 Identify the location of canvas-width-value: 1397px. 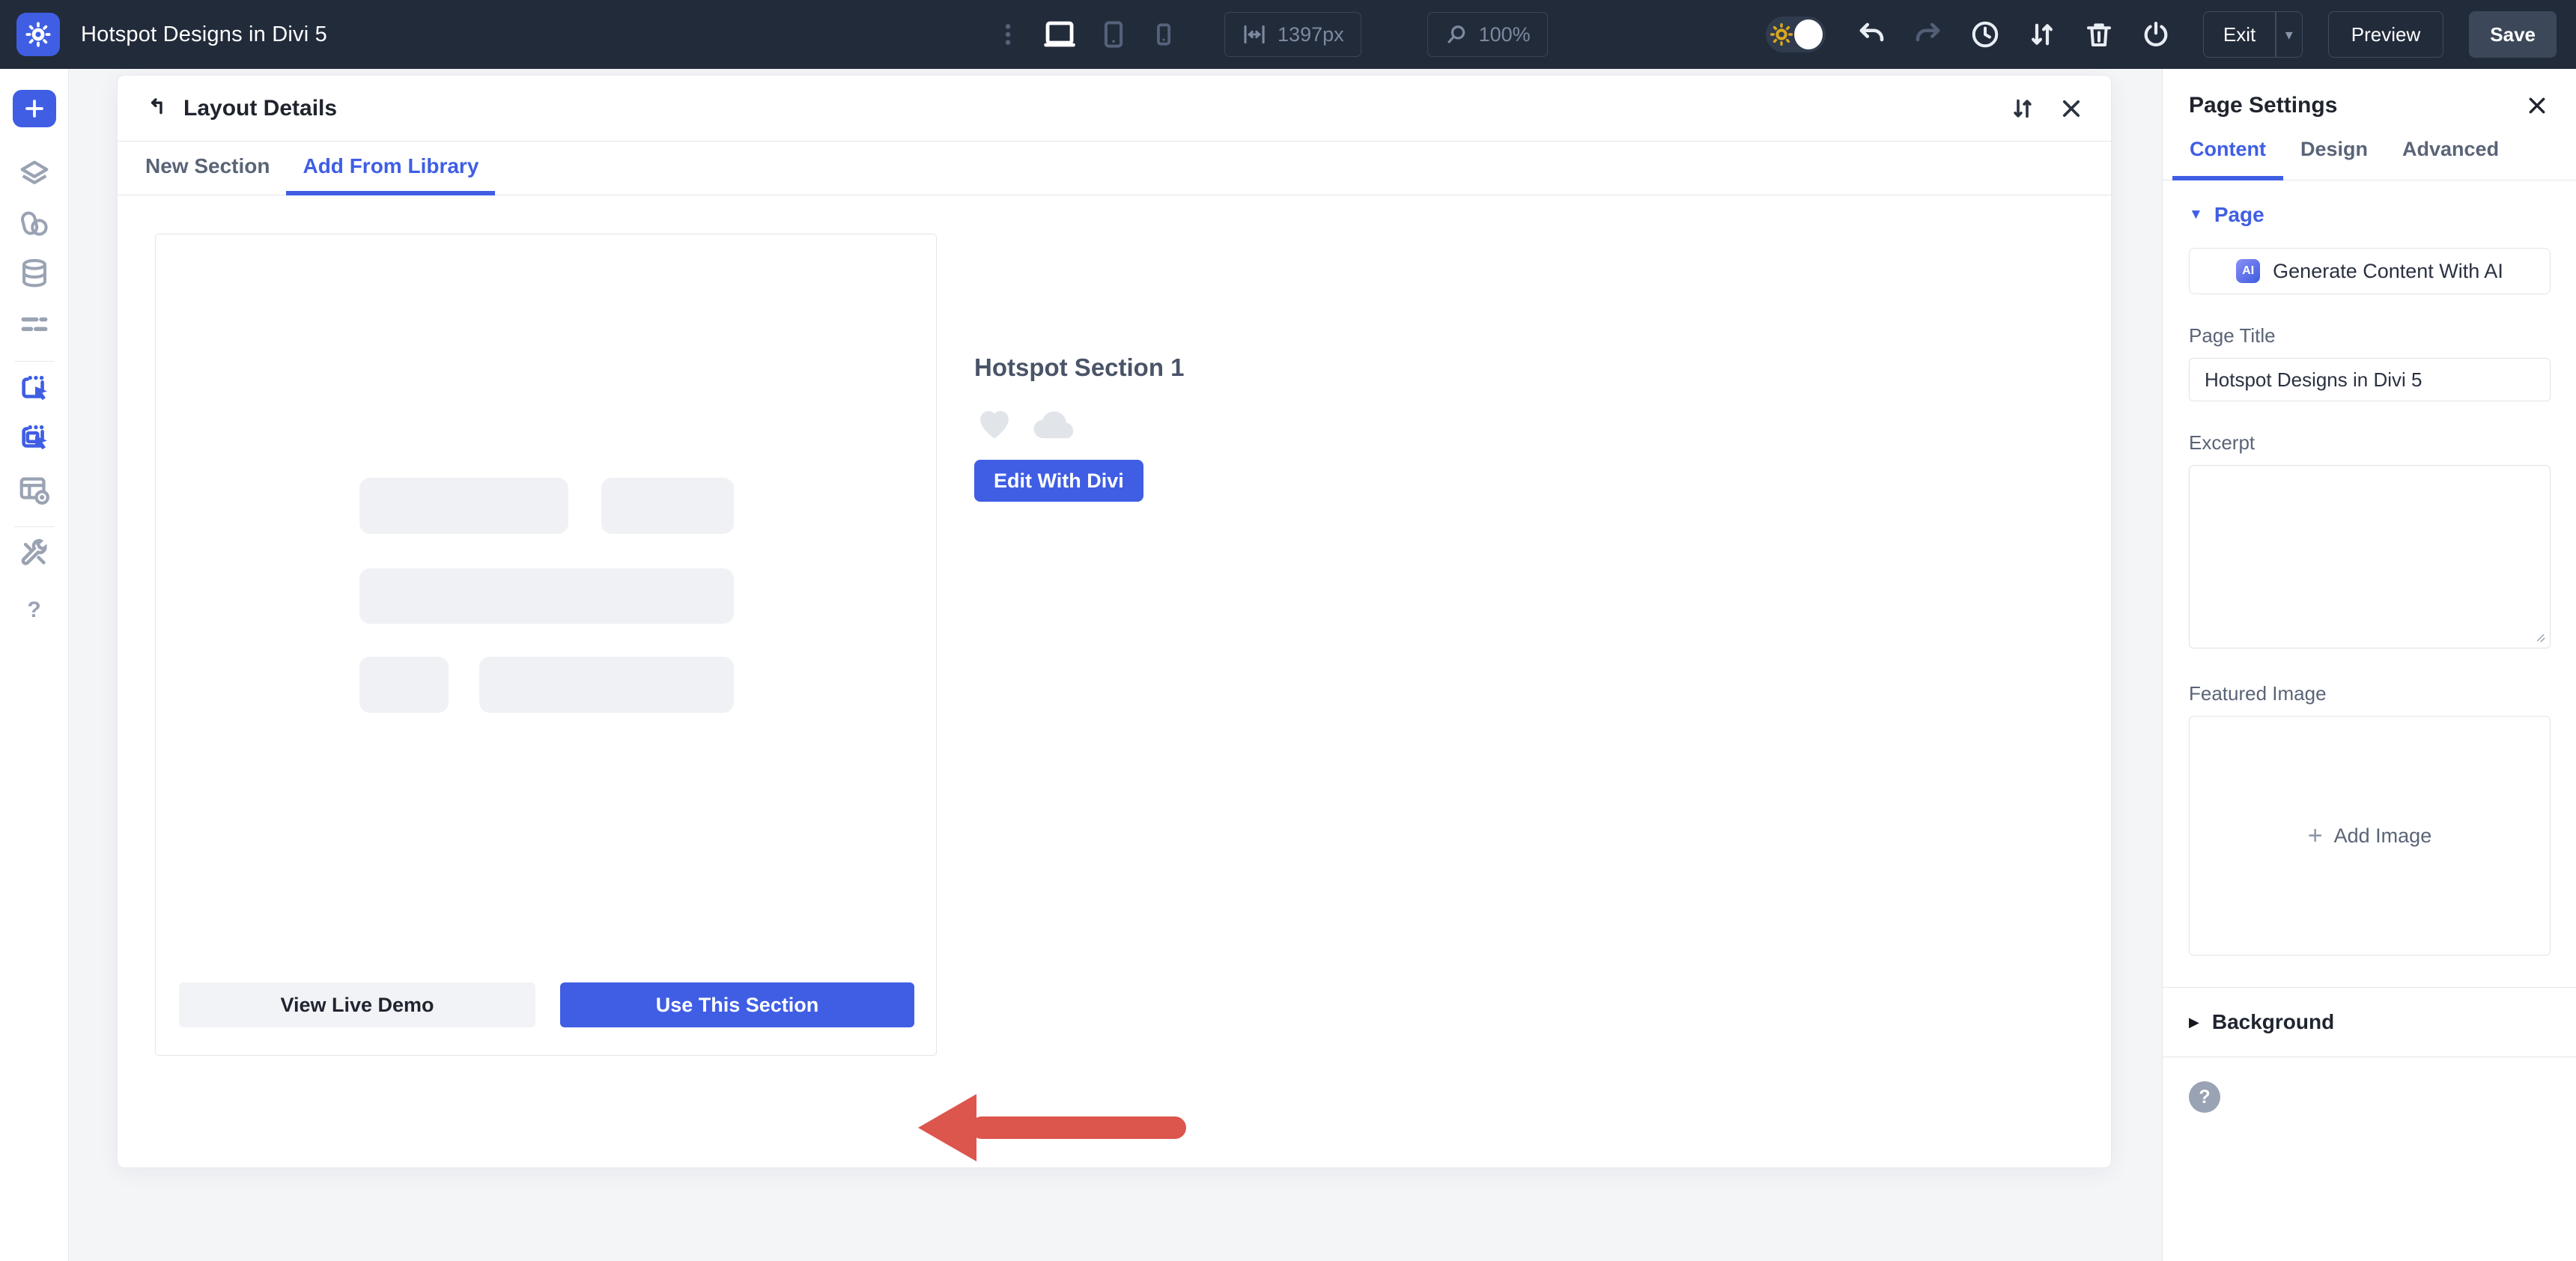
(1311, 34).